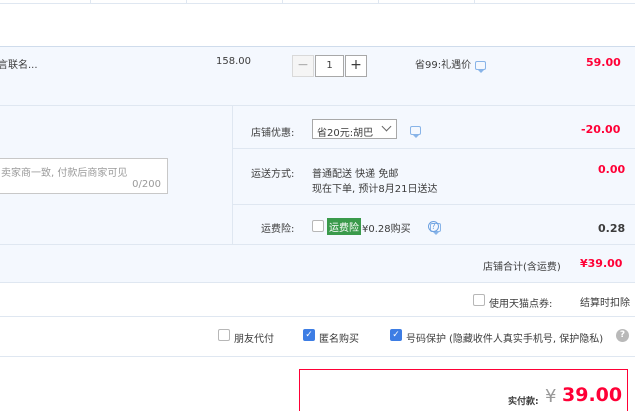 This screenshot has height=411, width=635. What do you see at coordinates (521, 304) in the screenshot?
I see `tmall-points-label: 使用天猫点券:` at bounding box center [521, 304].